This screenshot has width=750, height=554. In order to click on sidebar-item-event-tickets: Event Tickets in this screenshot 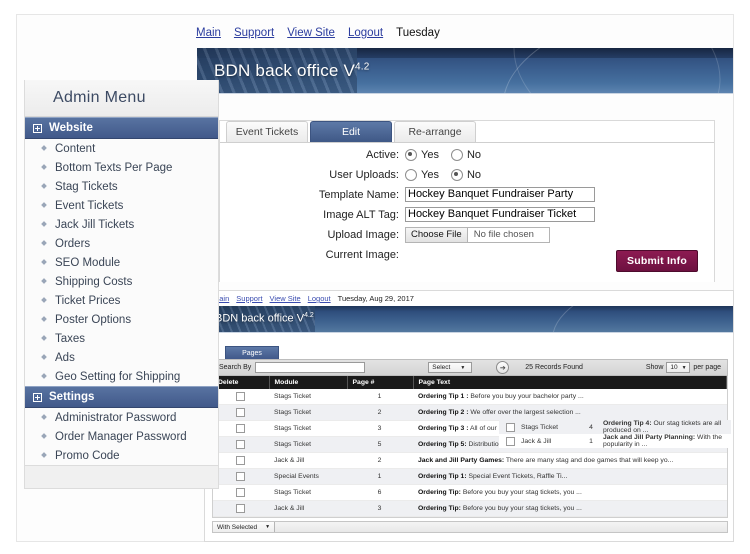, I will do `click(121, 205)`.